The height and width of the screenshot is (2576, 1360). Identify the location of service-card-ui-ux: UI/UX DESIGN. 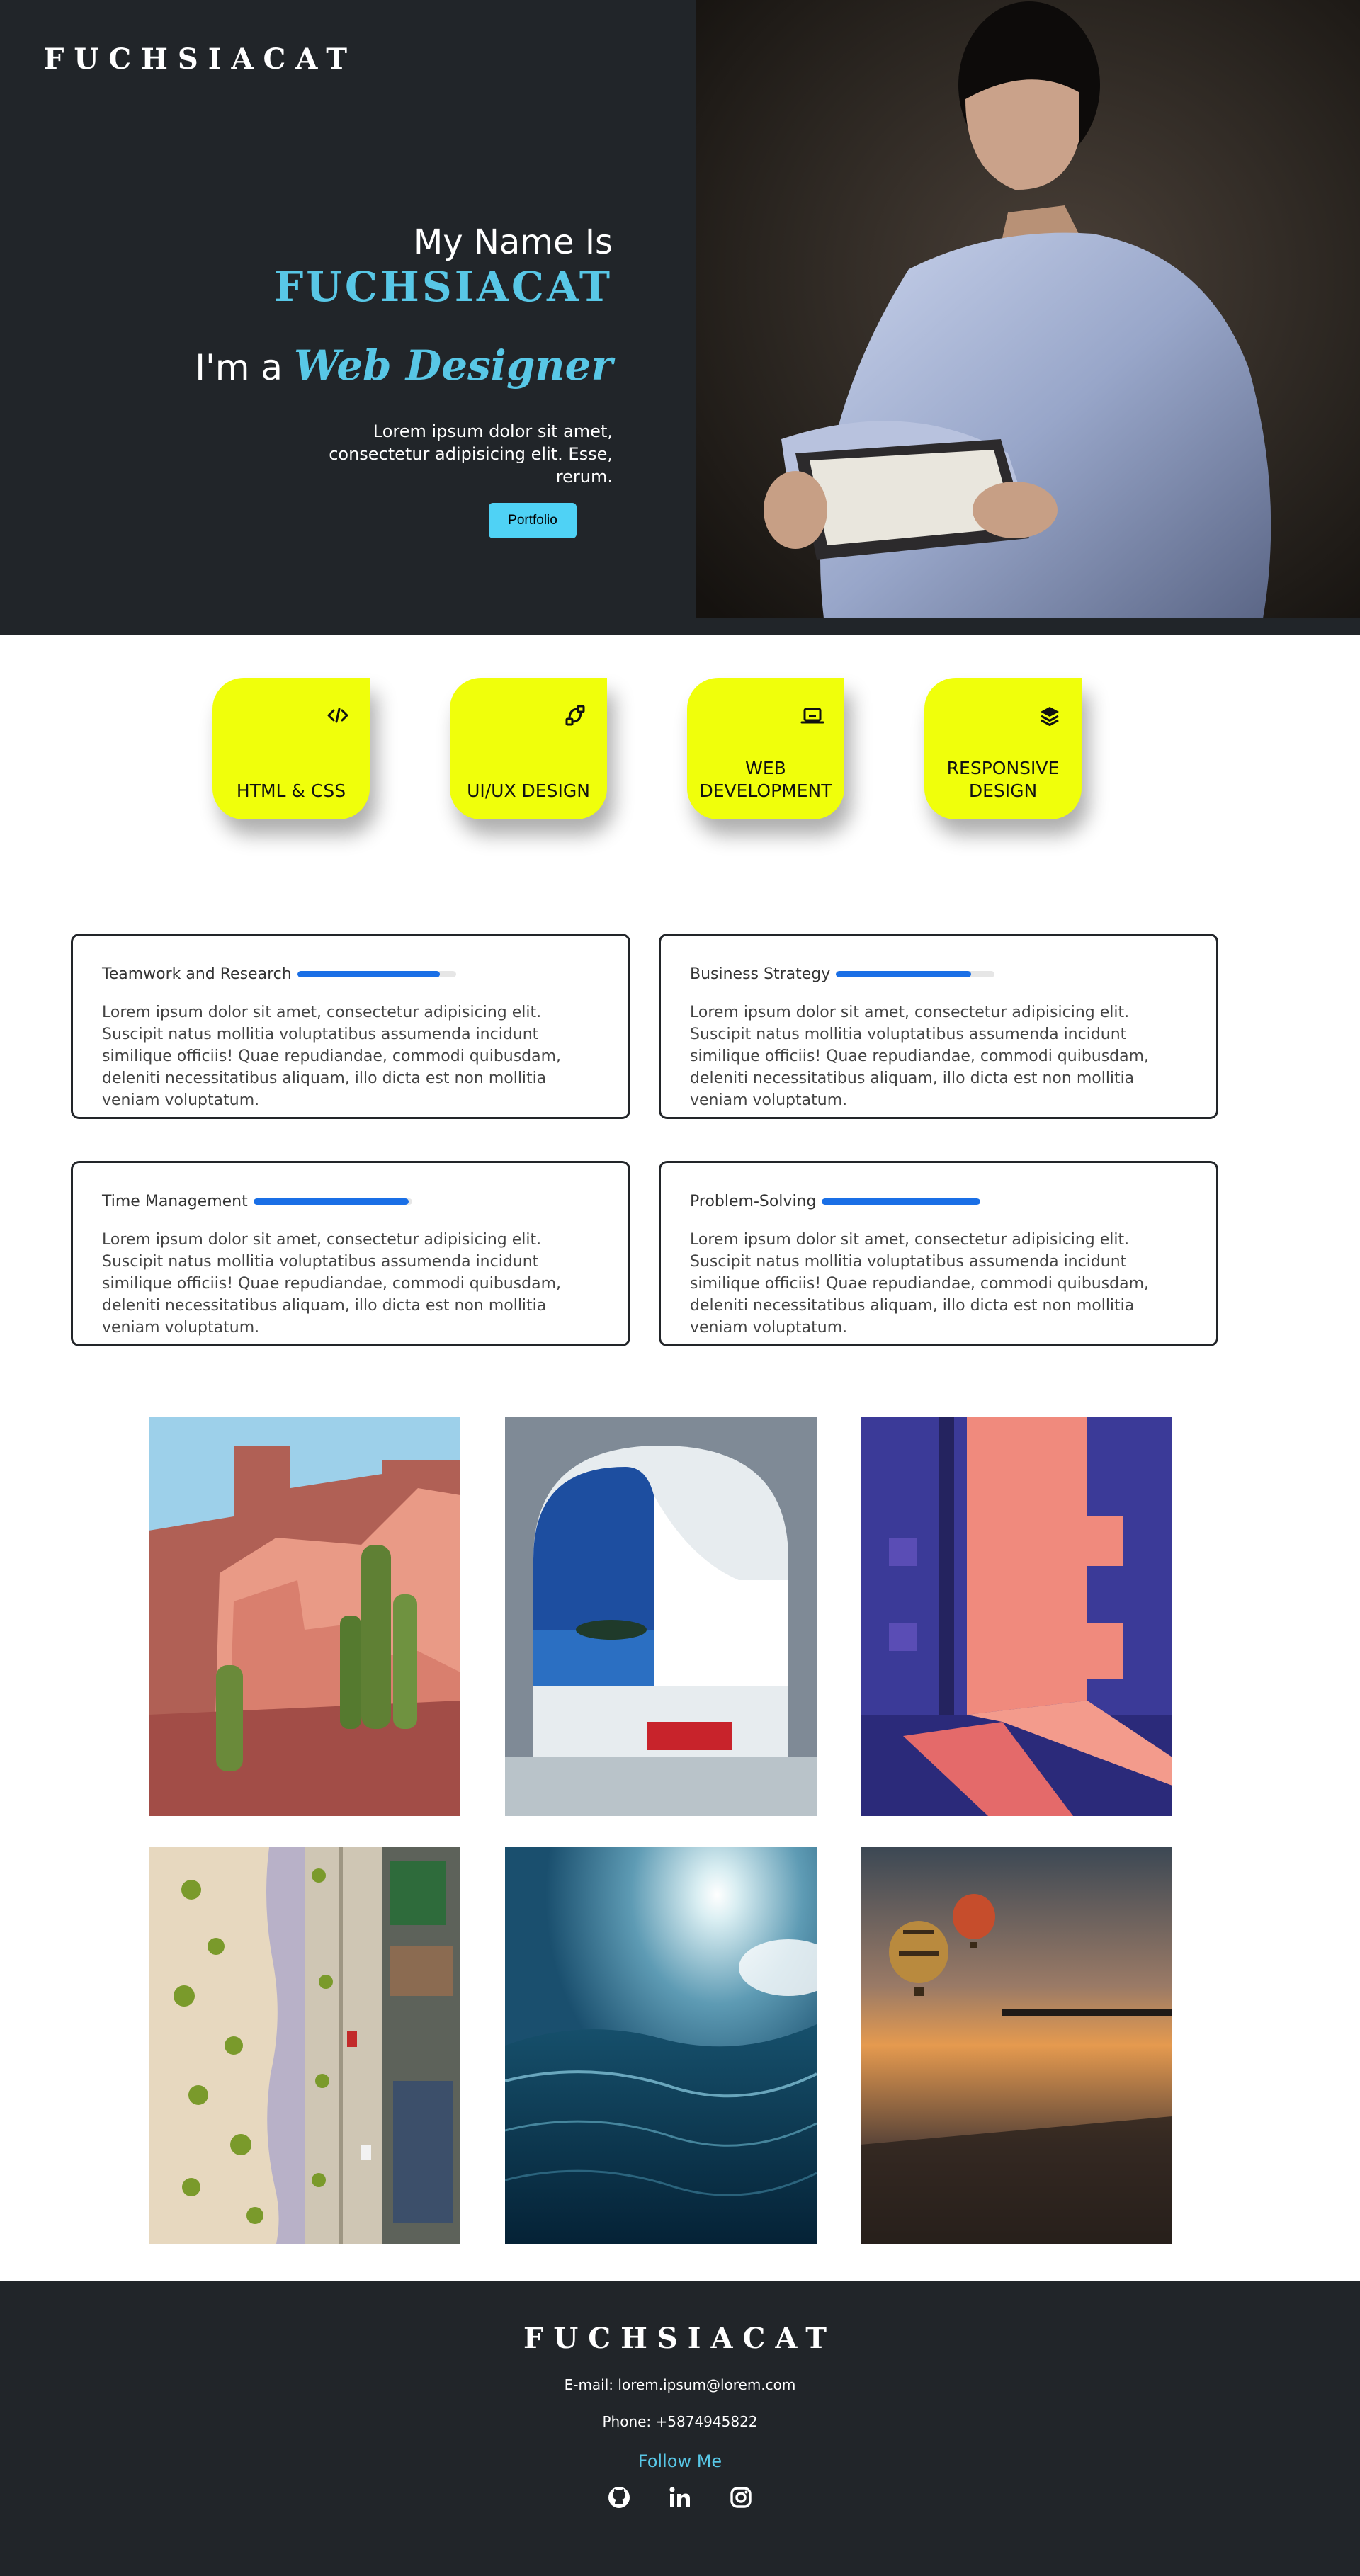
(528, 748).